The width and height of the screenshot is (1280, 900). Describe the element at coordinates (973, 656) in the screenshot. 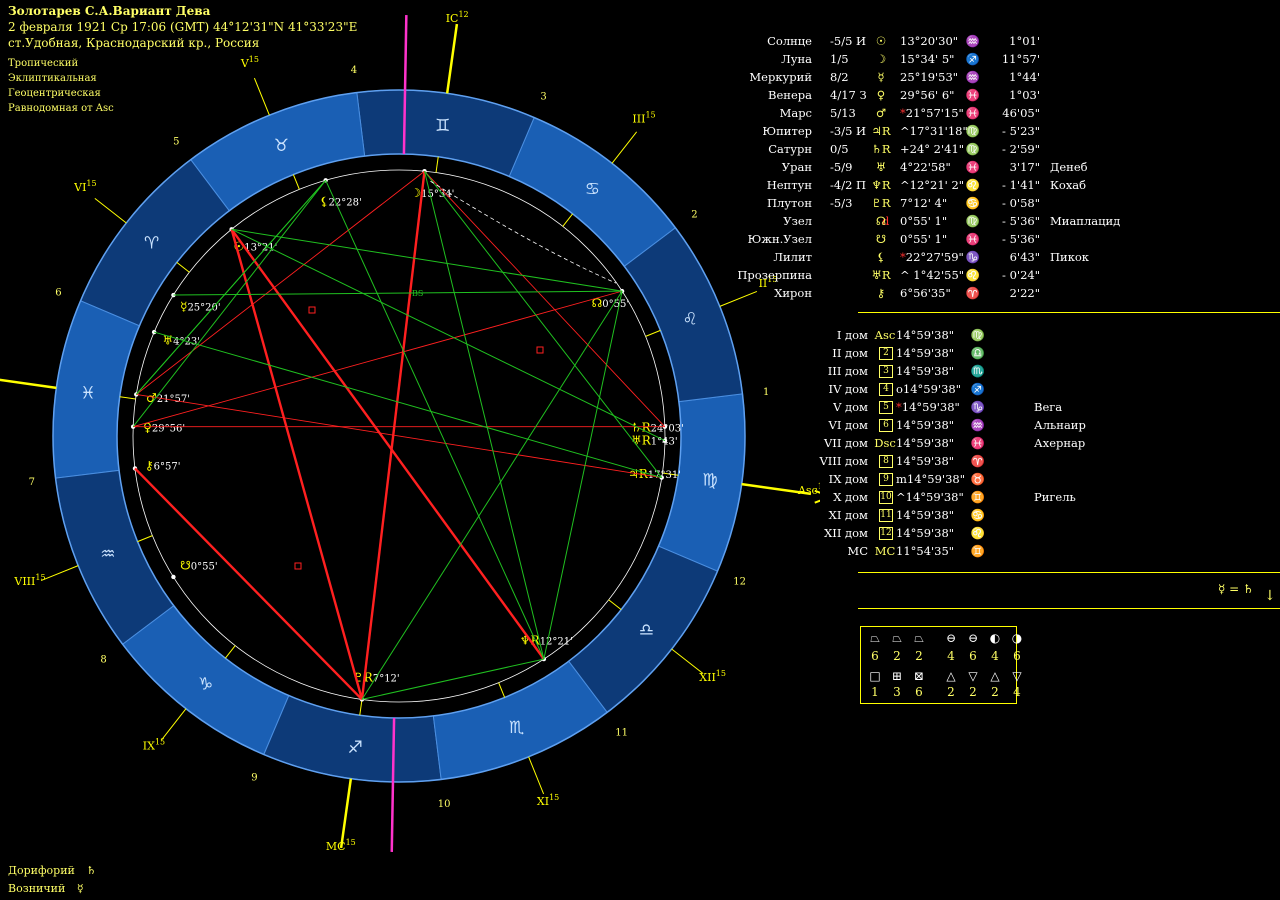

I see `element-top-nums-4: 6` at that location.